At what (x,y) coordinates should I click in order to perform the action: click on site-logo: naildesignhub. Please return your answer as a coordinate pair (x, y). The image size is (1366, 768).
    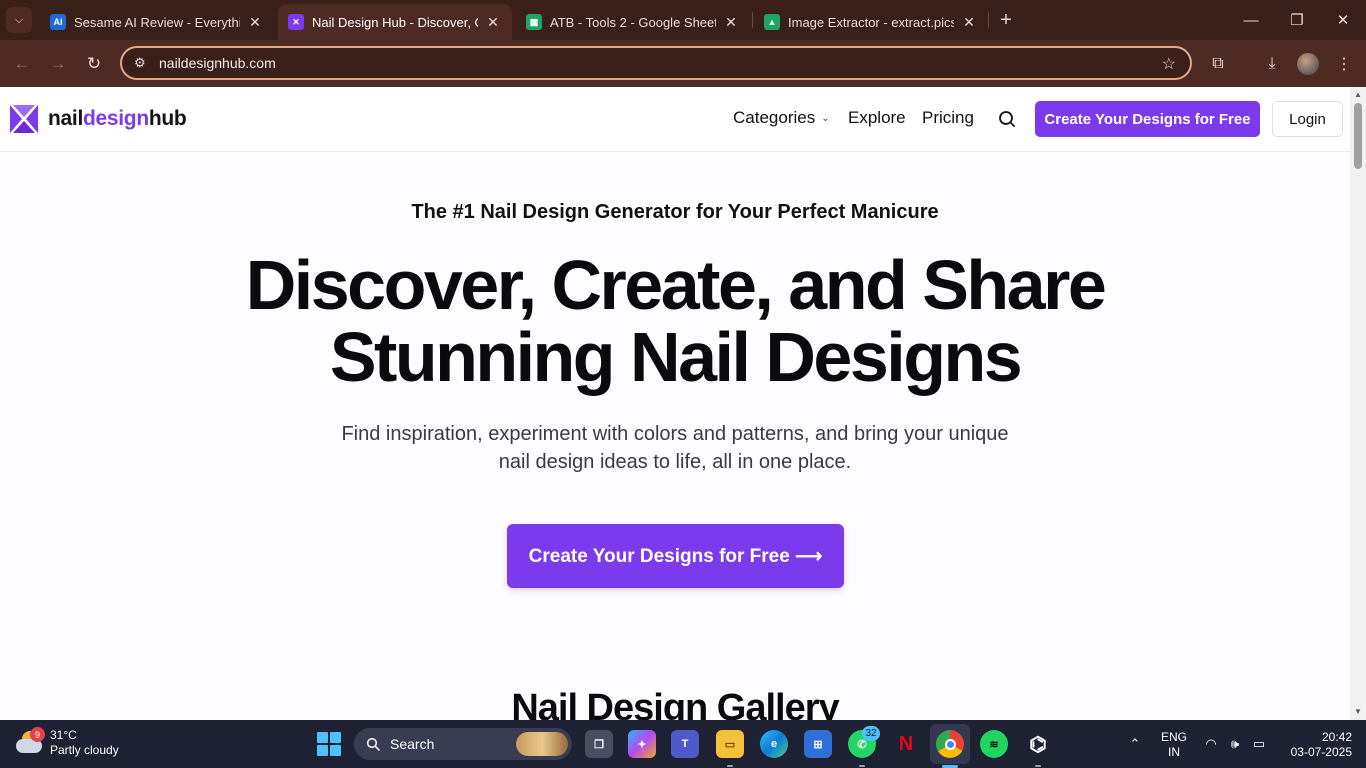
    Looking at the image, I should click on (98, 119).